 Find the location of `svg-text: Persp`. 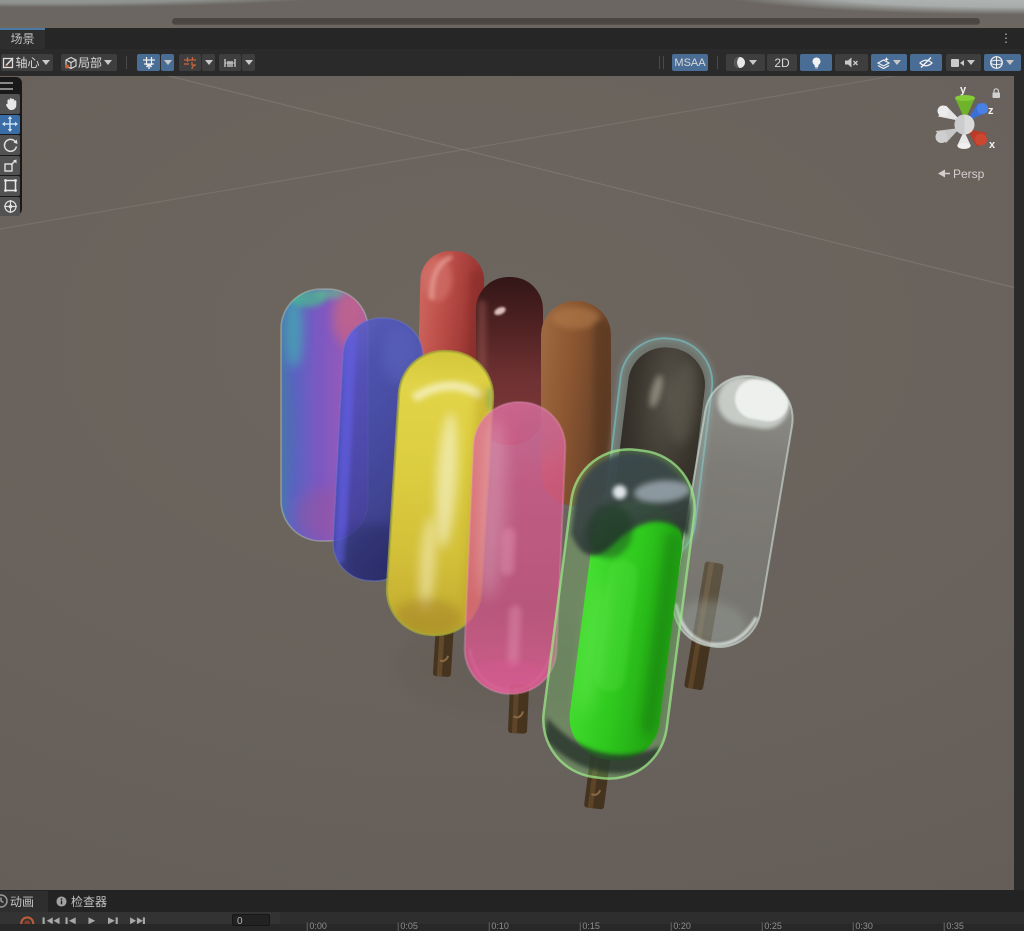

svg-text: Persp is located at coordinates (969, 174).